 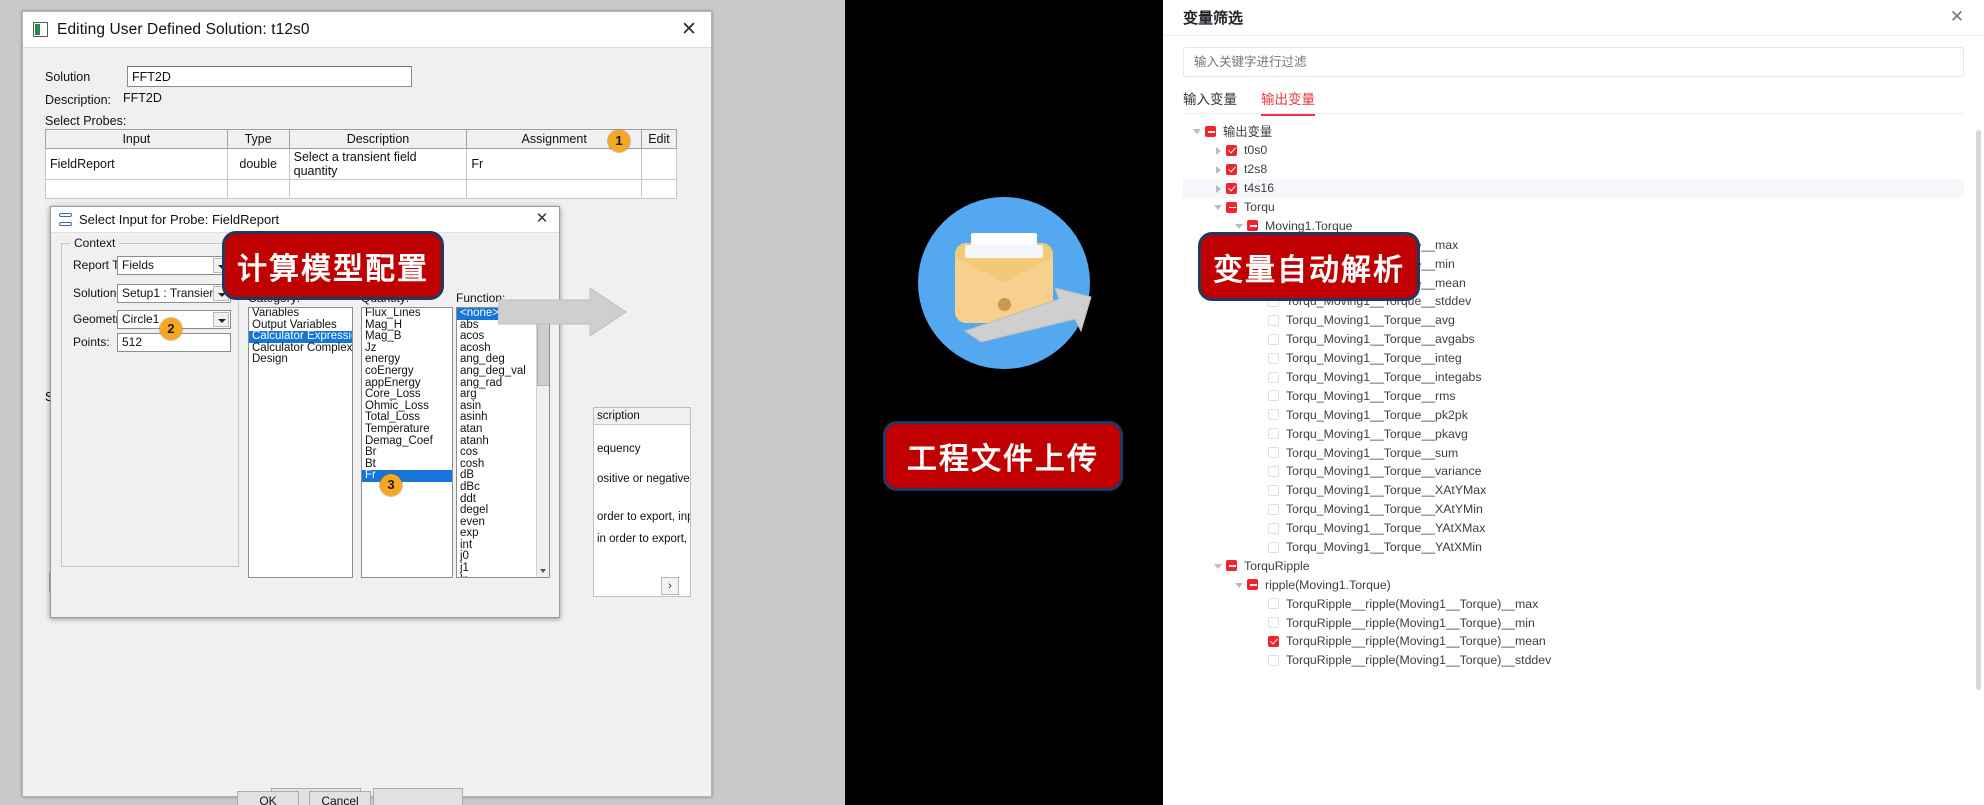 What do you see at coordinates (1573, 547) in the screenshot?
I see `tree-node: Torqu_Moving1__Torque__YAtXMin` at bounding box center [1573, 547].